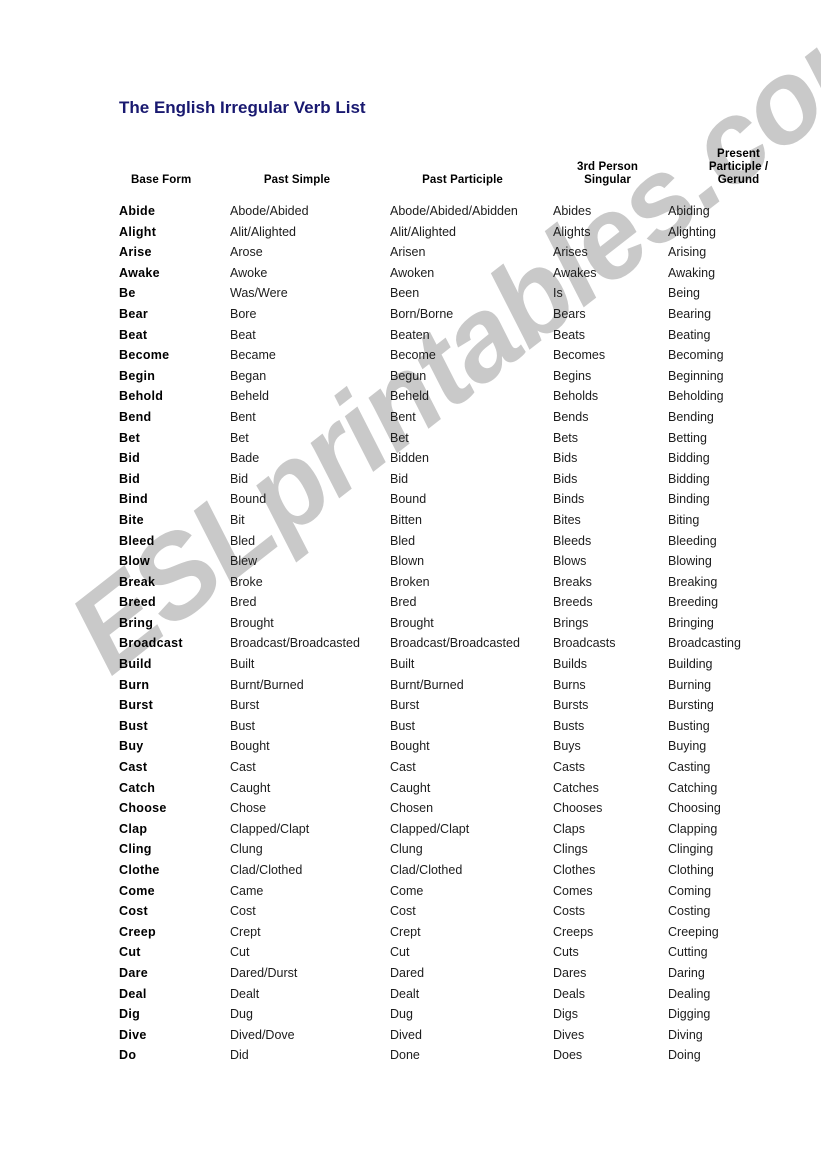  What do you see at coordinates (566, 437) in the screenshot?
I see `cell-third-person-singular: Bets` at bounding box center [566, 437].